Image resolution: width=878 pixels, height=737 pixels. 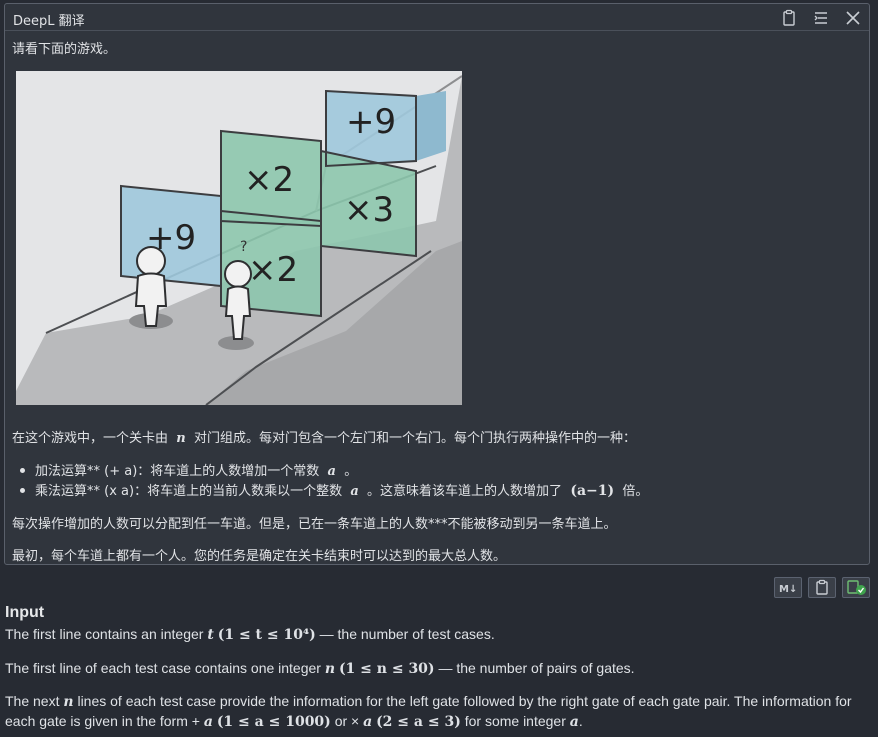 I want to click on paragraph-task: 最初，每个车道上都有一个人。您的任务是确定在关卡结束时可以达到的最大总人数。, so click(x=259, y=556).